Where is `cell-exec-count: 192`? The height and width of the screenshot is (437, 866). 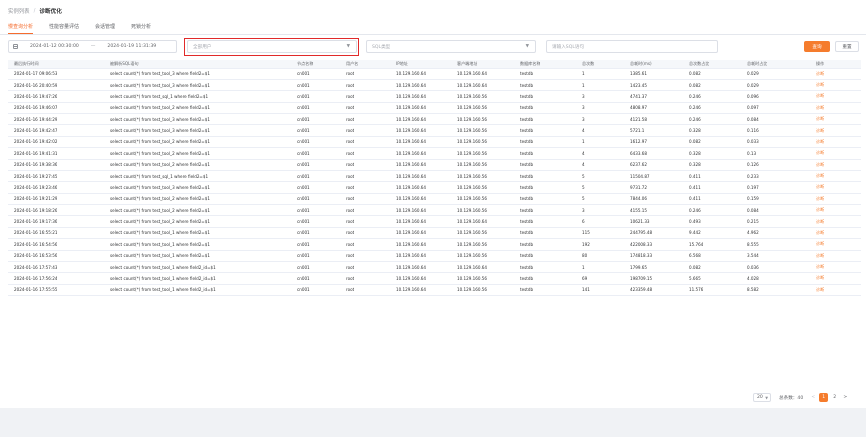 cell-exec-count: 192 is located at coordinates (586, 244).